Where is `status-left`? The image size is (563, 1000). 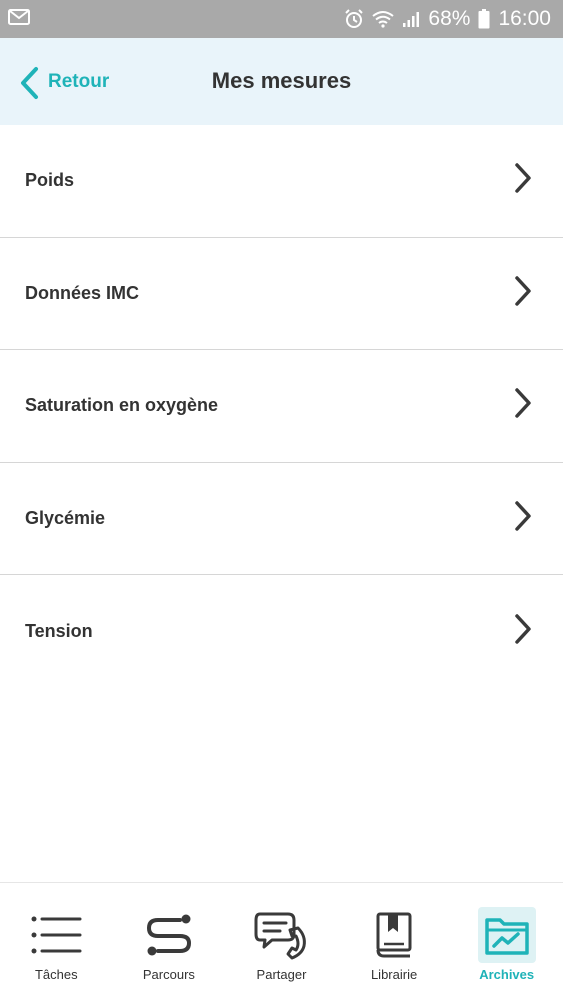
status-left is located at coordinates (19, 19).